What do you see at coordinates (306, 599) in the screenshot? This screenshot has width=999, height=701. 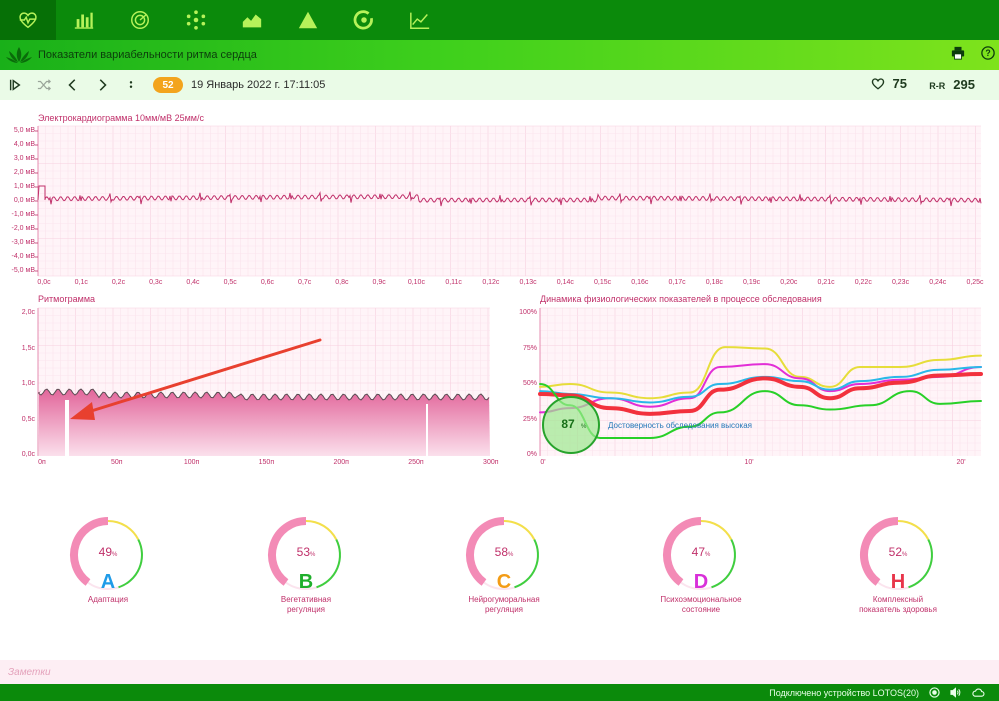 I see `gauge-caption-line: Вегетативная` at bounding box center [306, 599].